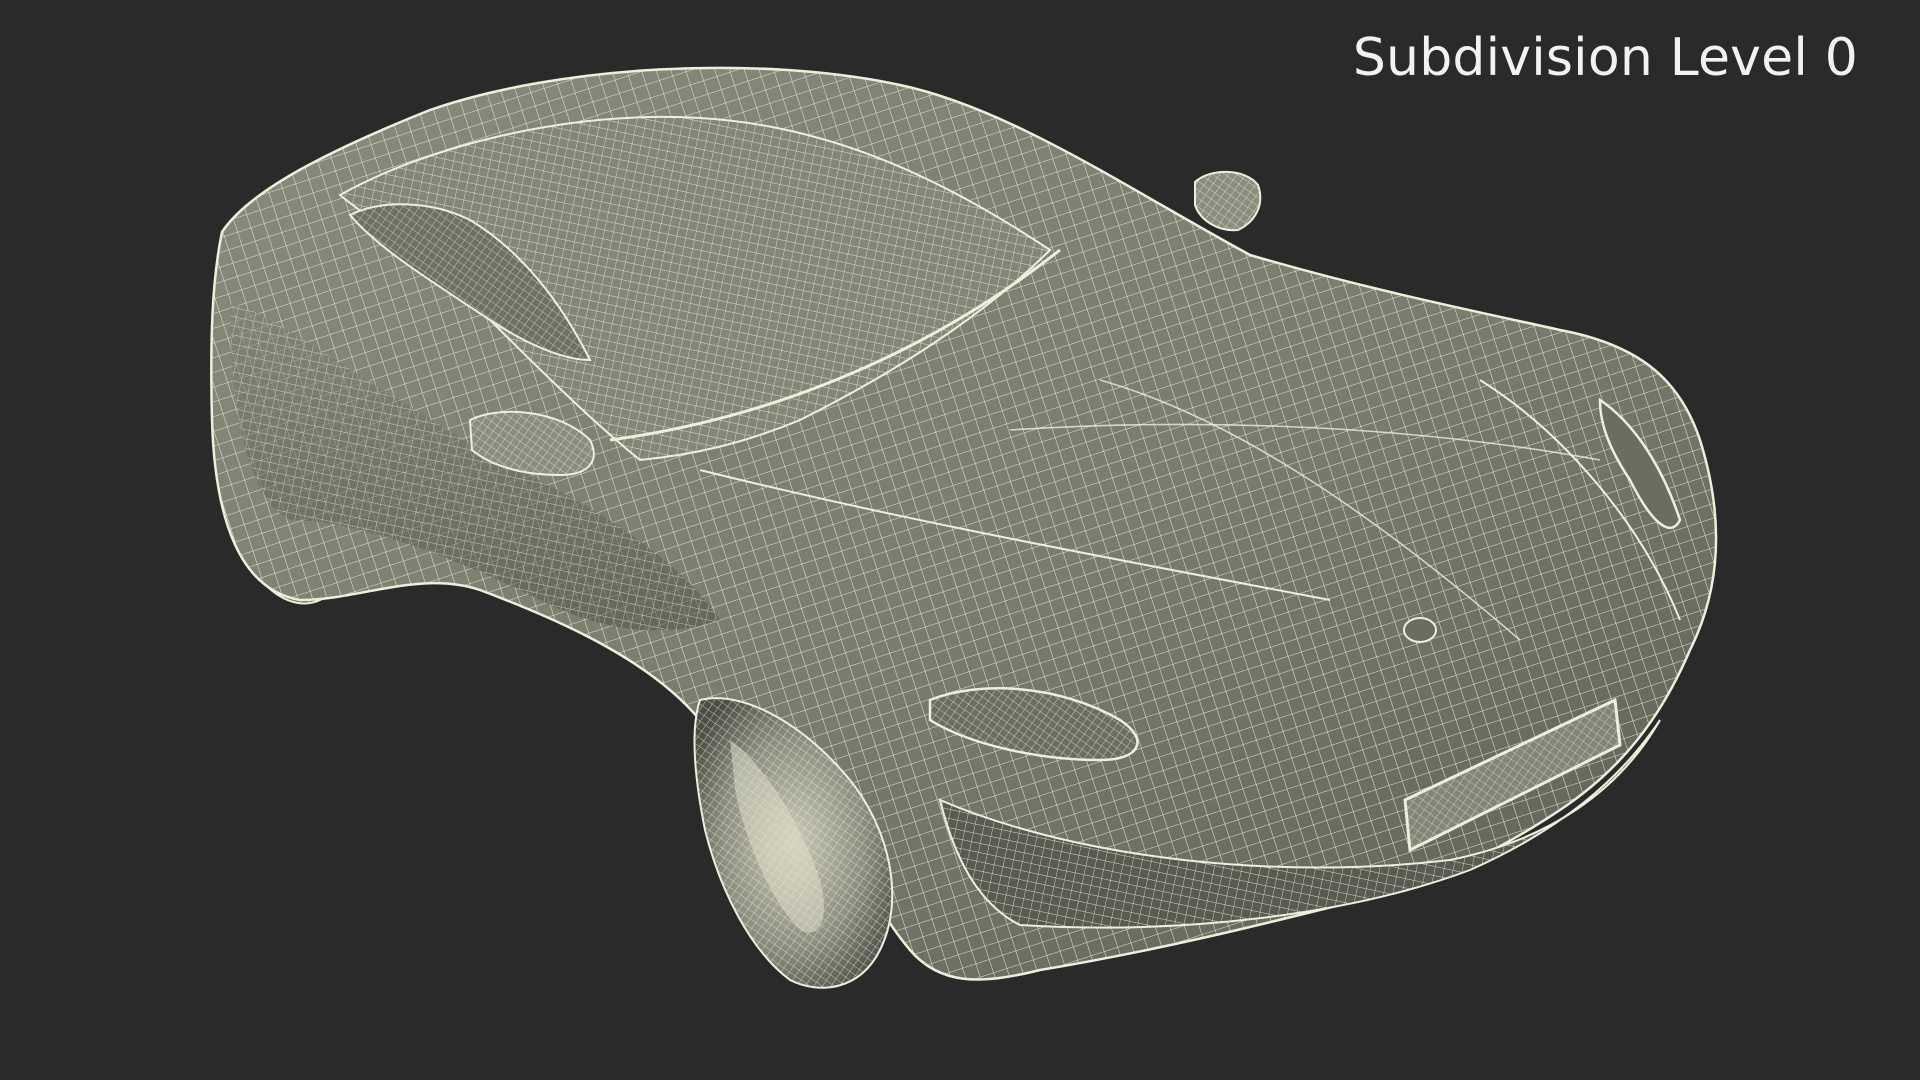 The width and height of the screenshot is (1920, 1080). What do you see at coordinates (1228, 201) in the screenshot?
I see `side-mirror-right` at bounding box center [1228, 201].